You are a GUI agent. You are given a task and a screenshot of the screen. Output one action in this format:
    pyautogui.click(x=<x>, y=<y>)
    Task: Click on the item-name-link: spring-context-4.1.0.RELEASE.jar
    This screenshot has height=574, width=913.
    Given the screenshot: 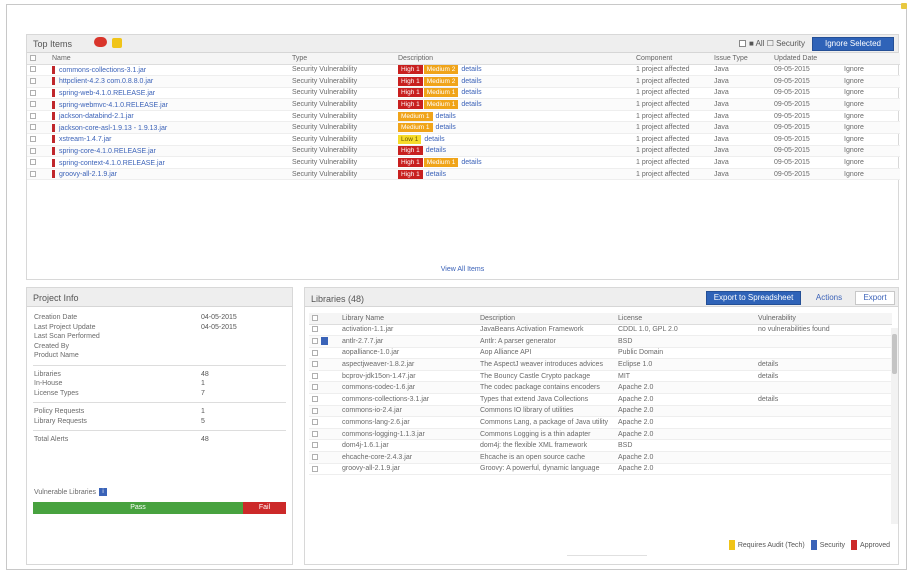 What is the action you would take?
    pyautogui.click(x=112, y=162)
    